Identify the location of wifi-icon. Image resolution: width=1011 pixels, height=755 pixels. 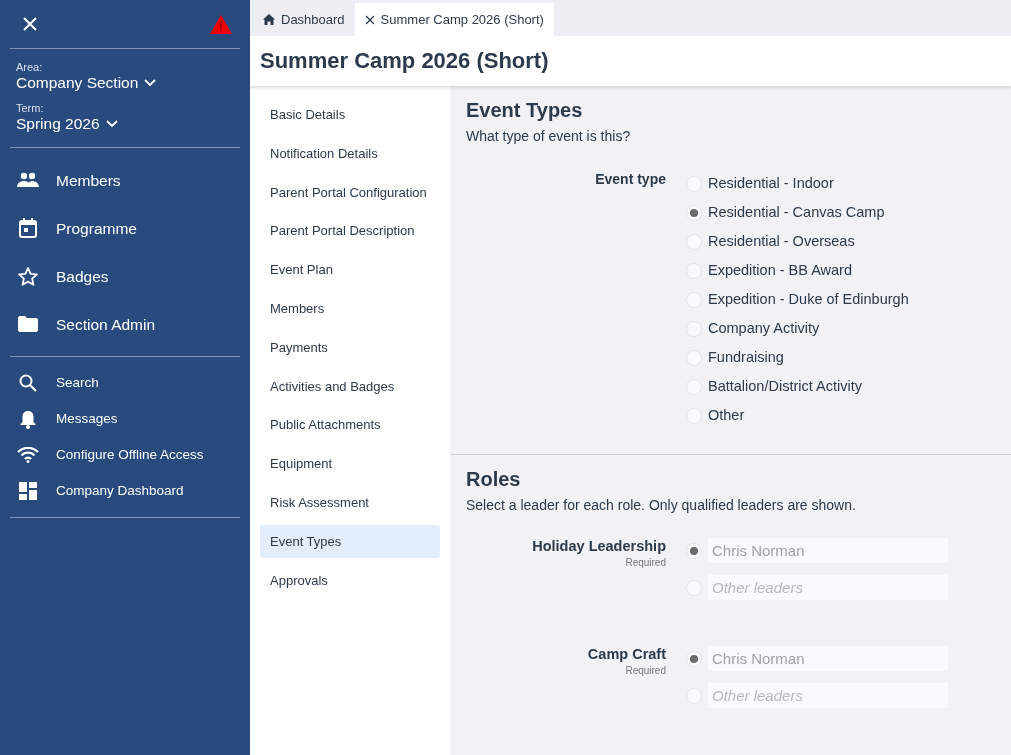
(28, 455).